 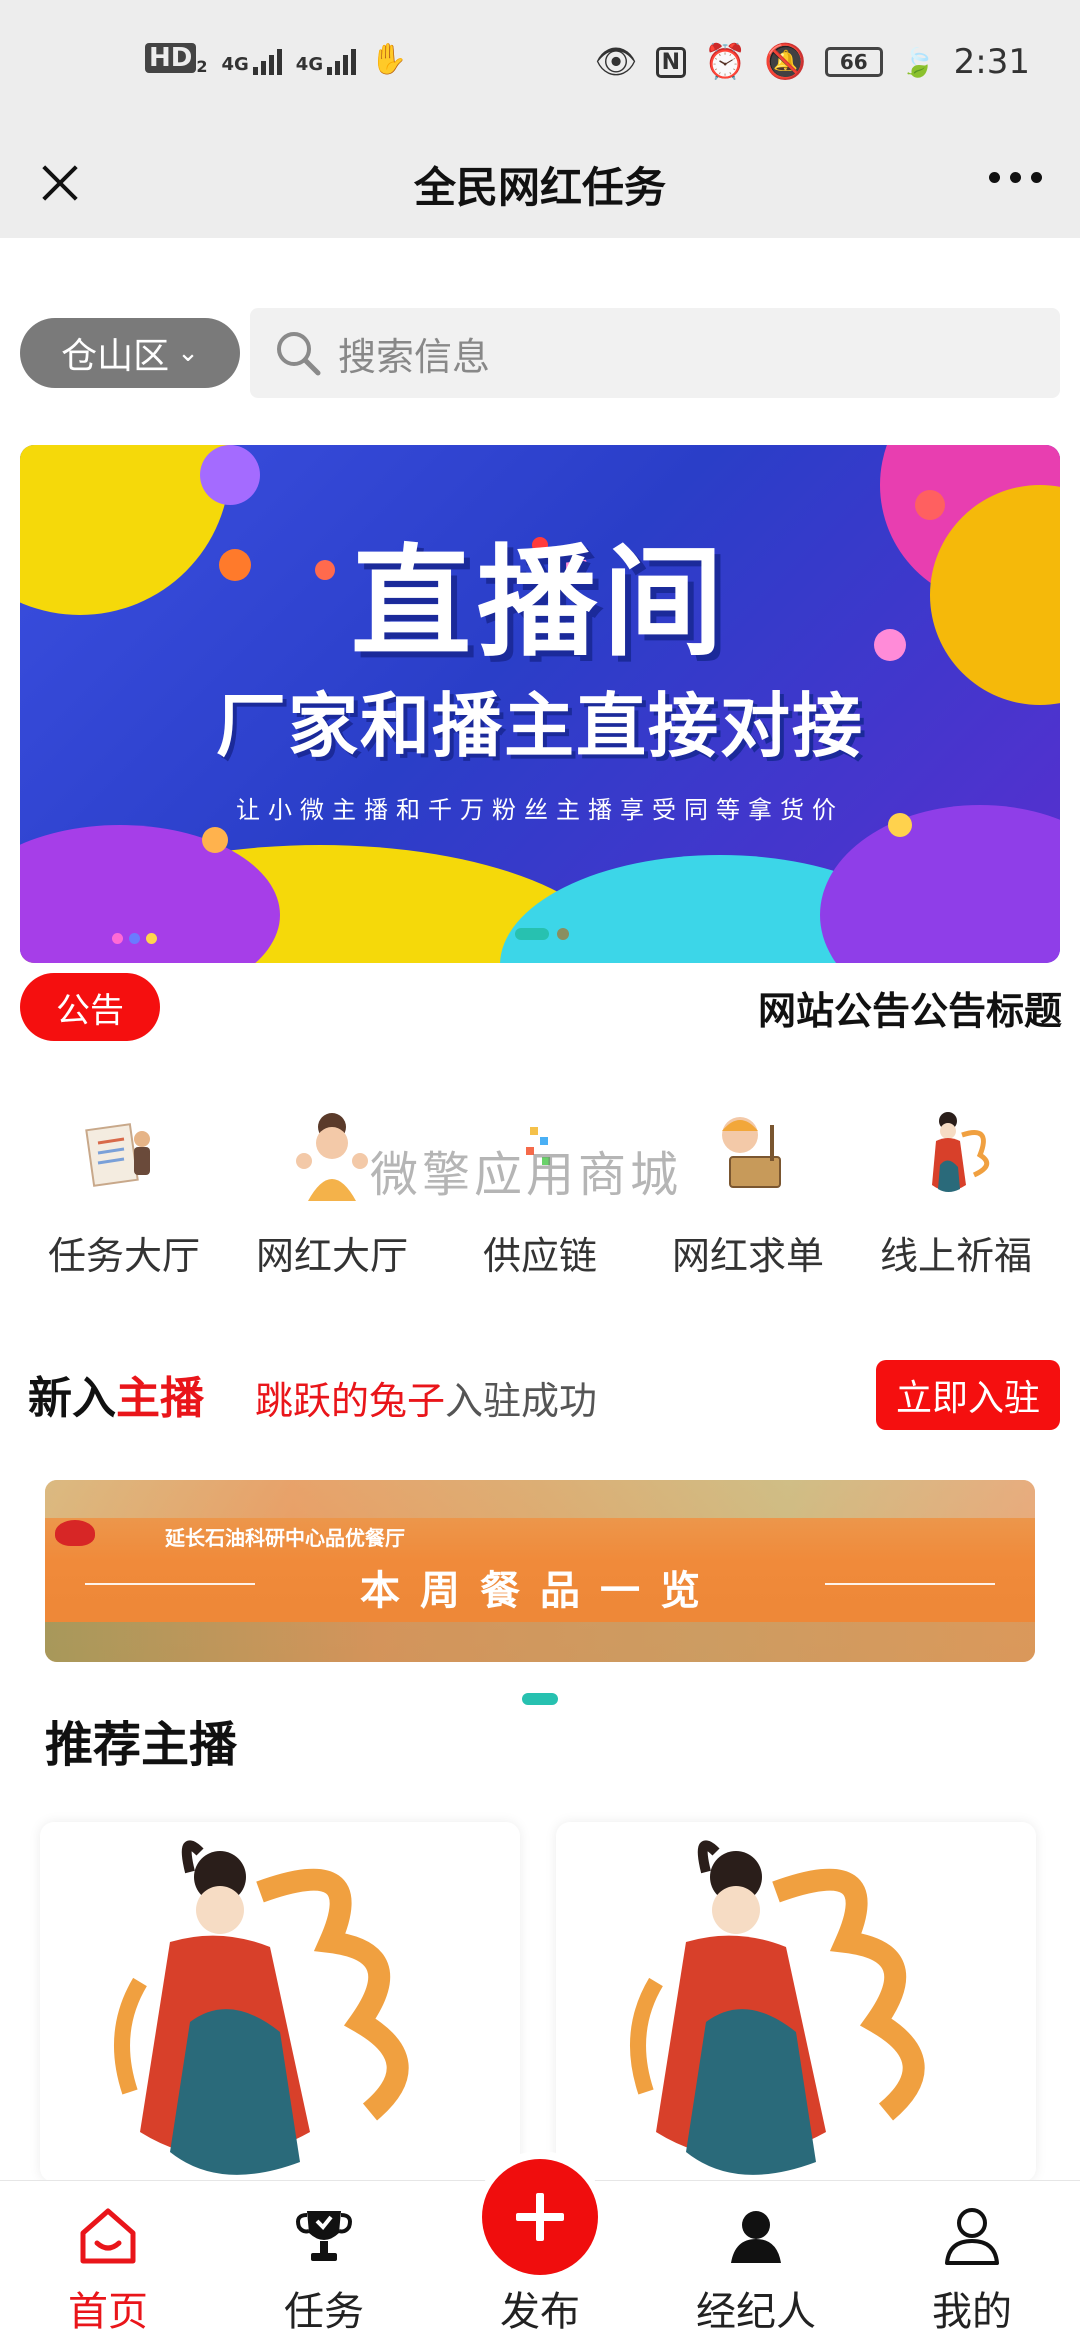 What do you see at coordinates (540, 810) in the screenshot?
I see `banner-caption: 让小微主播和千万粉丝主播享受同等拿货价` at bounding box center [540, 810].